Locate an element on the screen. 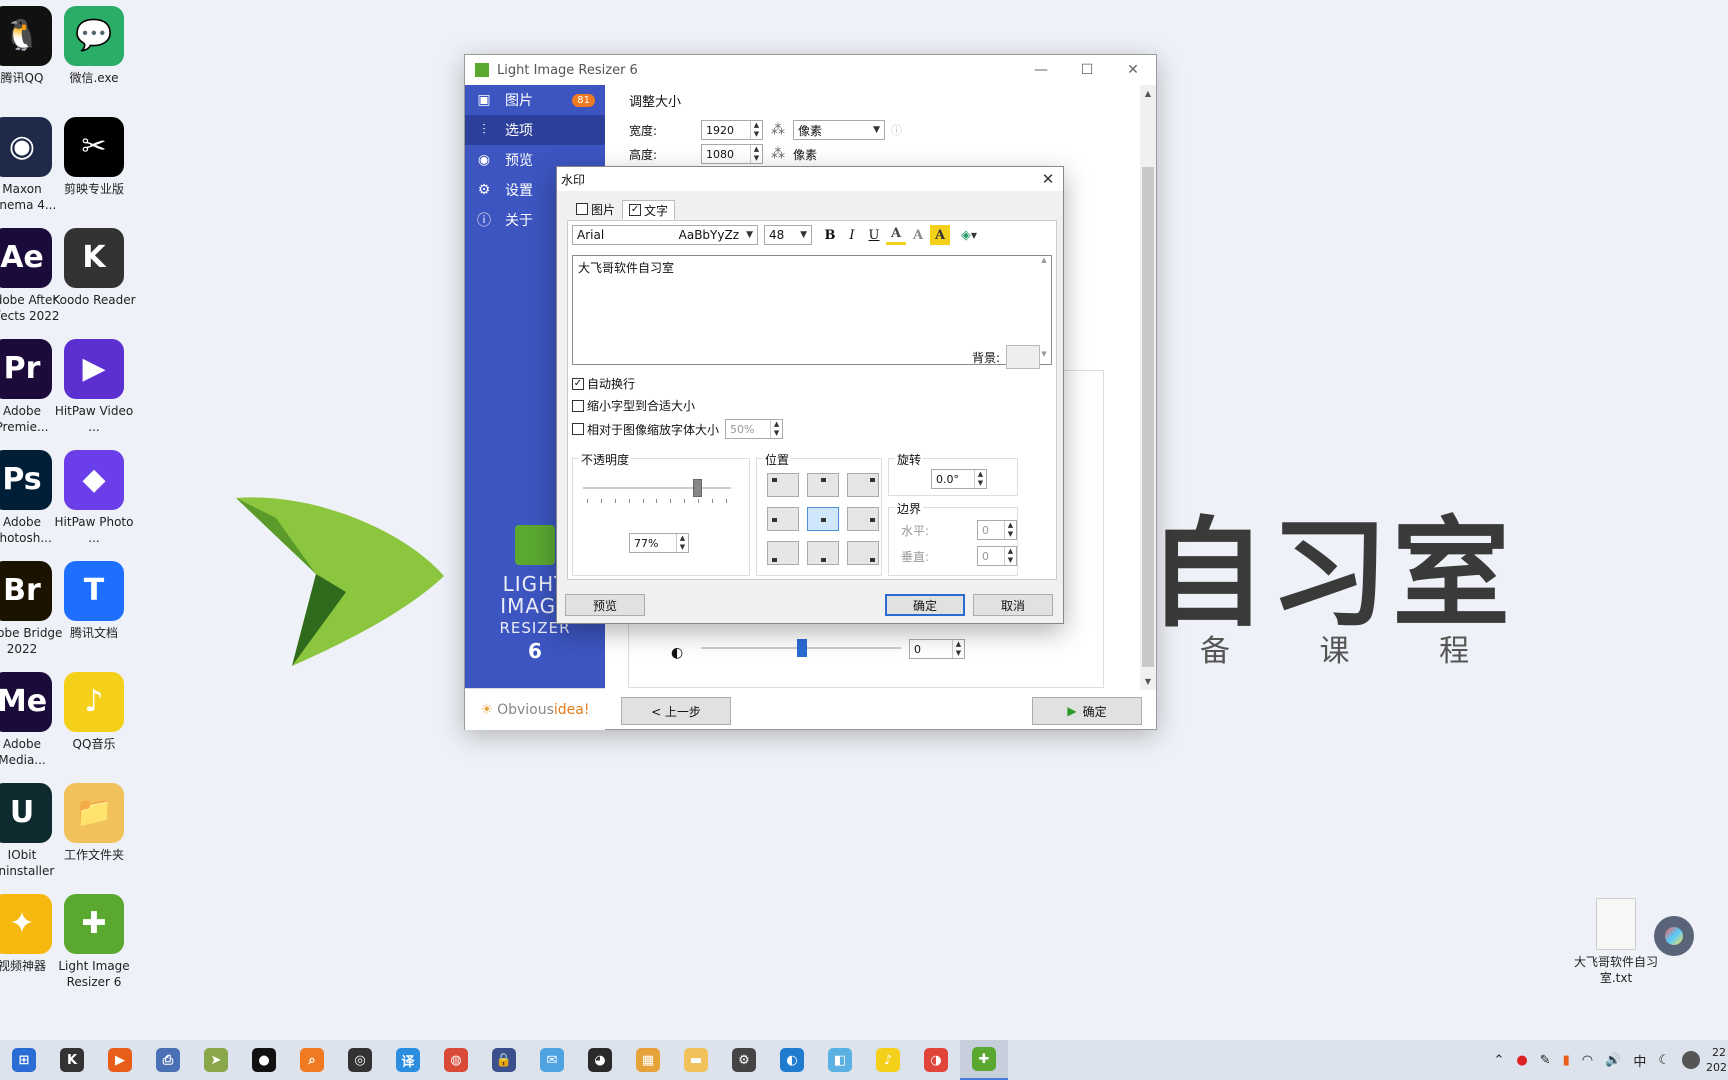 The height and width of the screenshot is (1080, 1728). volume-icon: 🔊 is located at coordinates (1613, 1060).